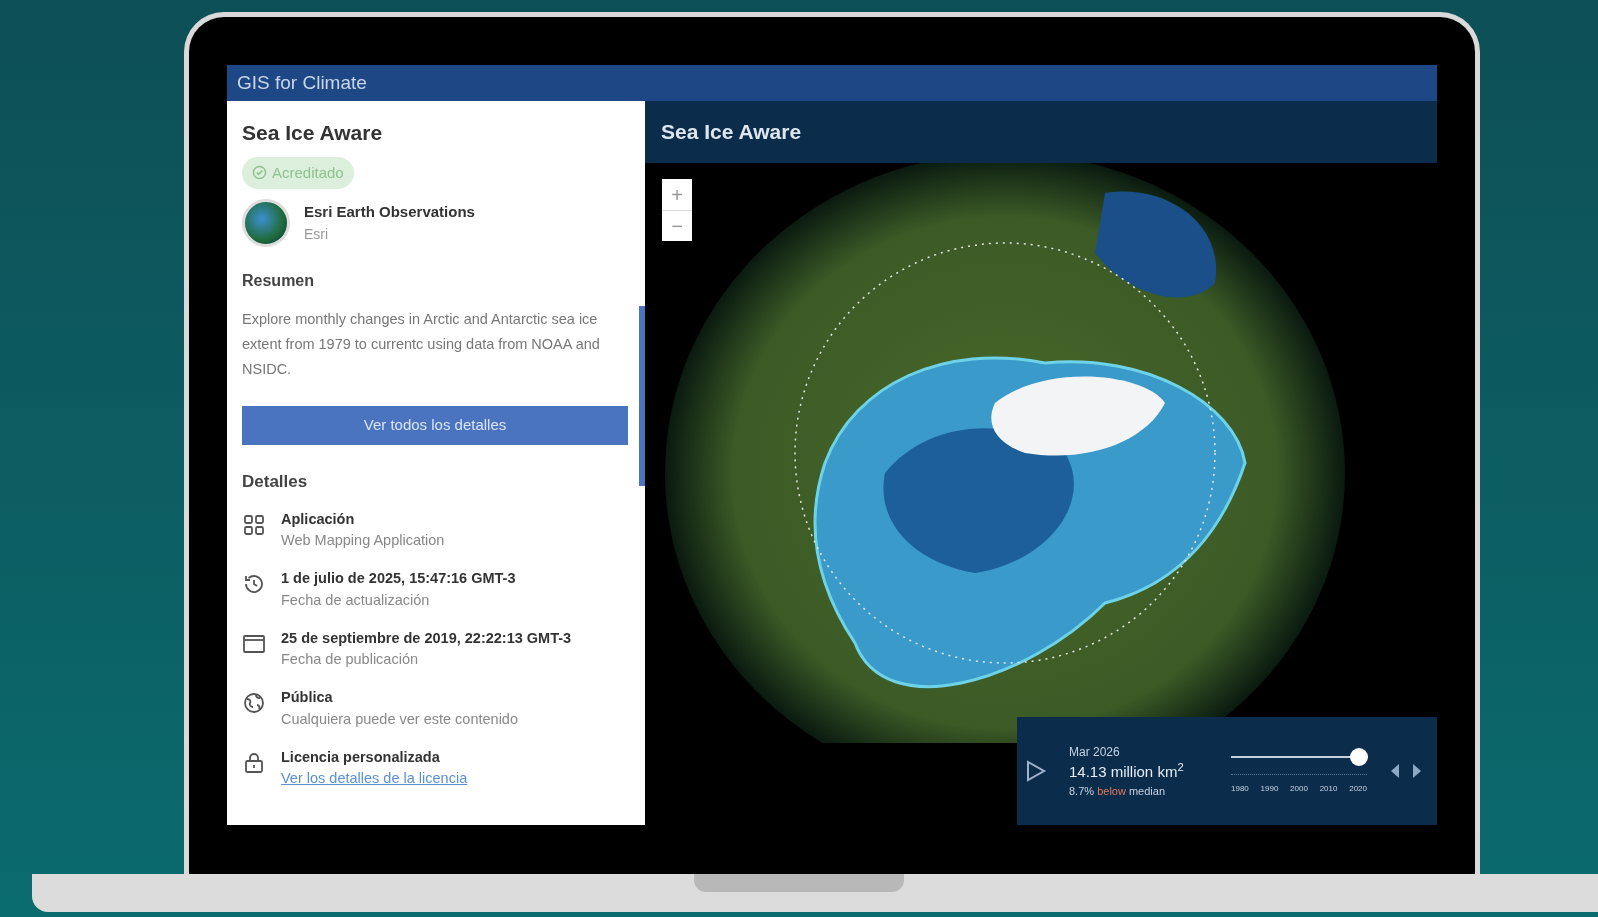 The height and width of the screenshot is (917, 1598). I want to click on detail-subtitle: Cualquiera puede ver este contenido, so click(399, 719).